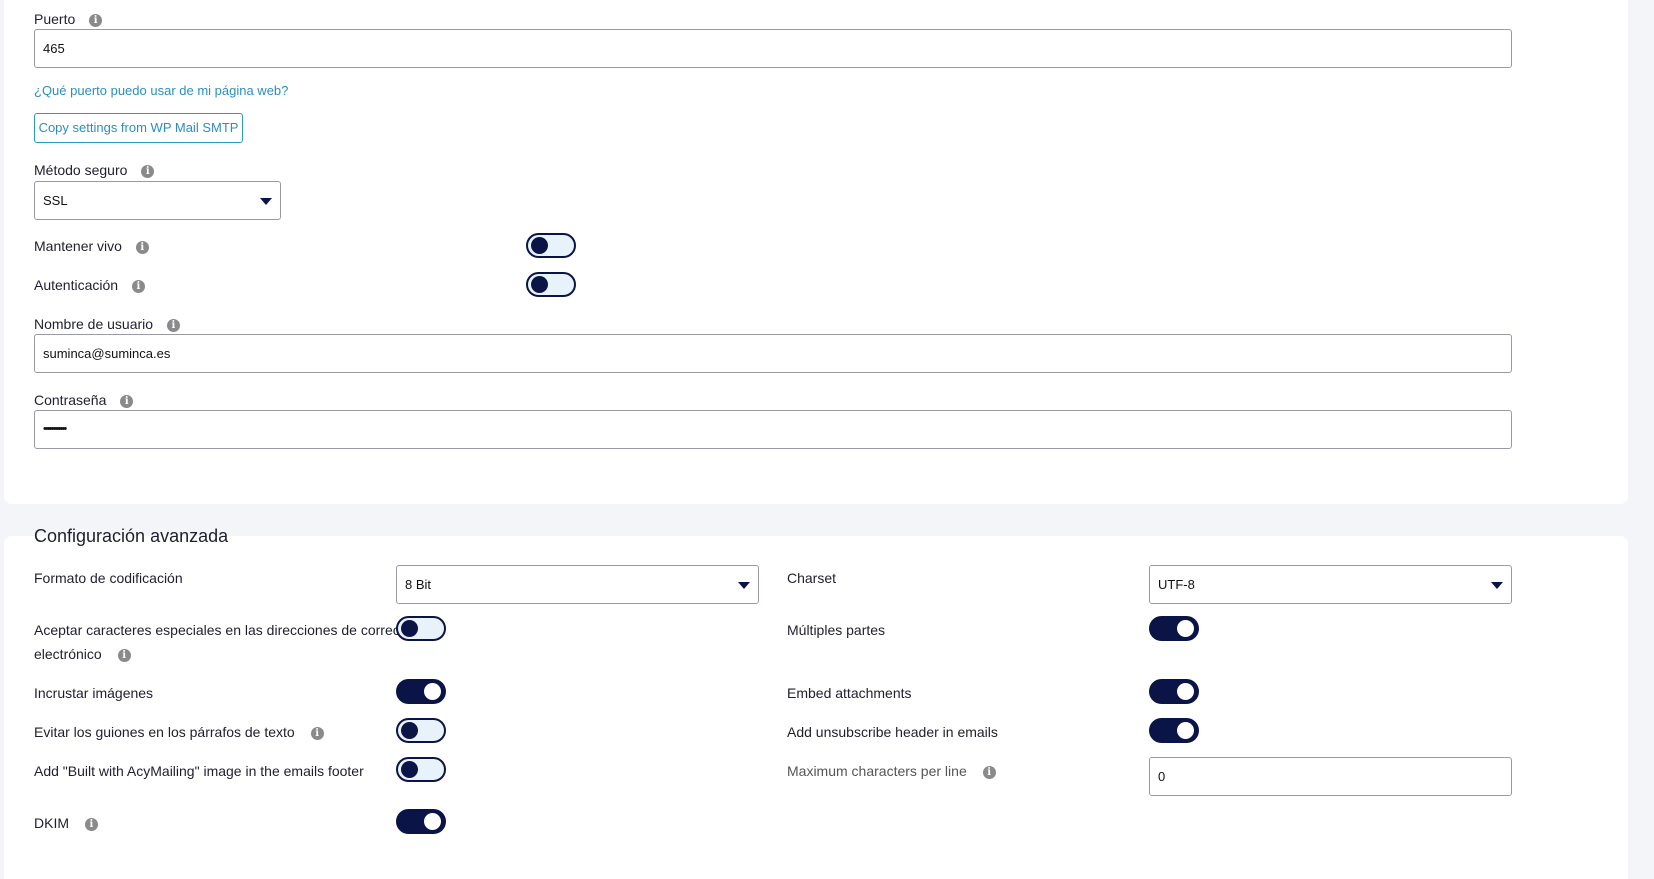  What do you see at coordinates (70, 400) in the screenshot?
I see `password-label: Contraseña` at bounding box center [70, 400].